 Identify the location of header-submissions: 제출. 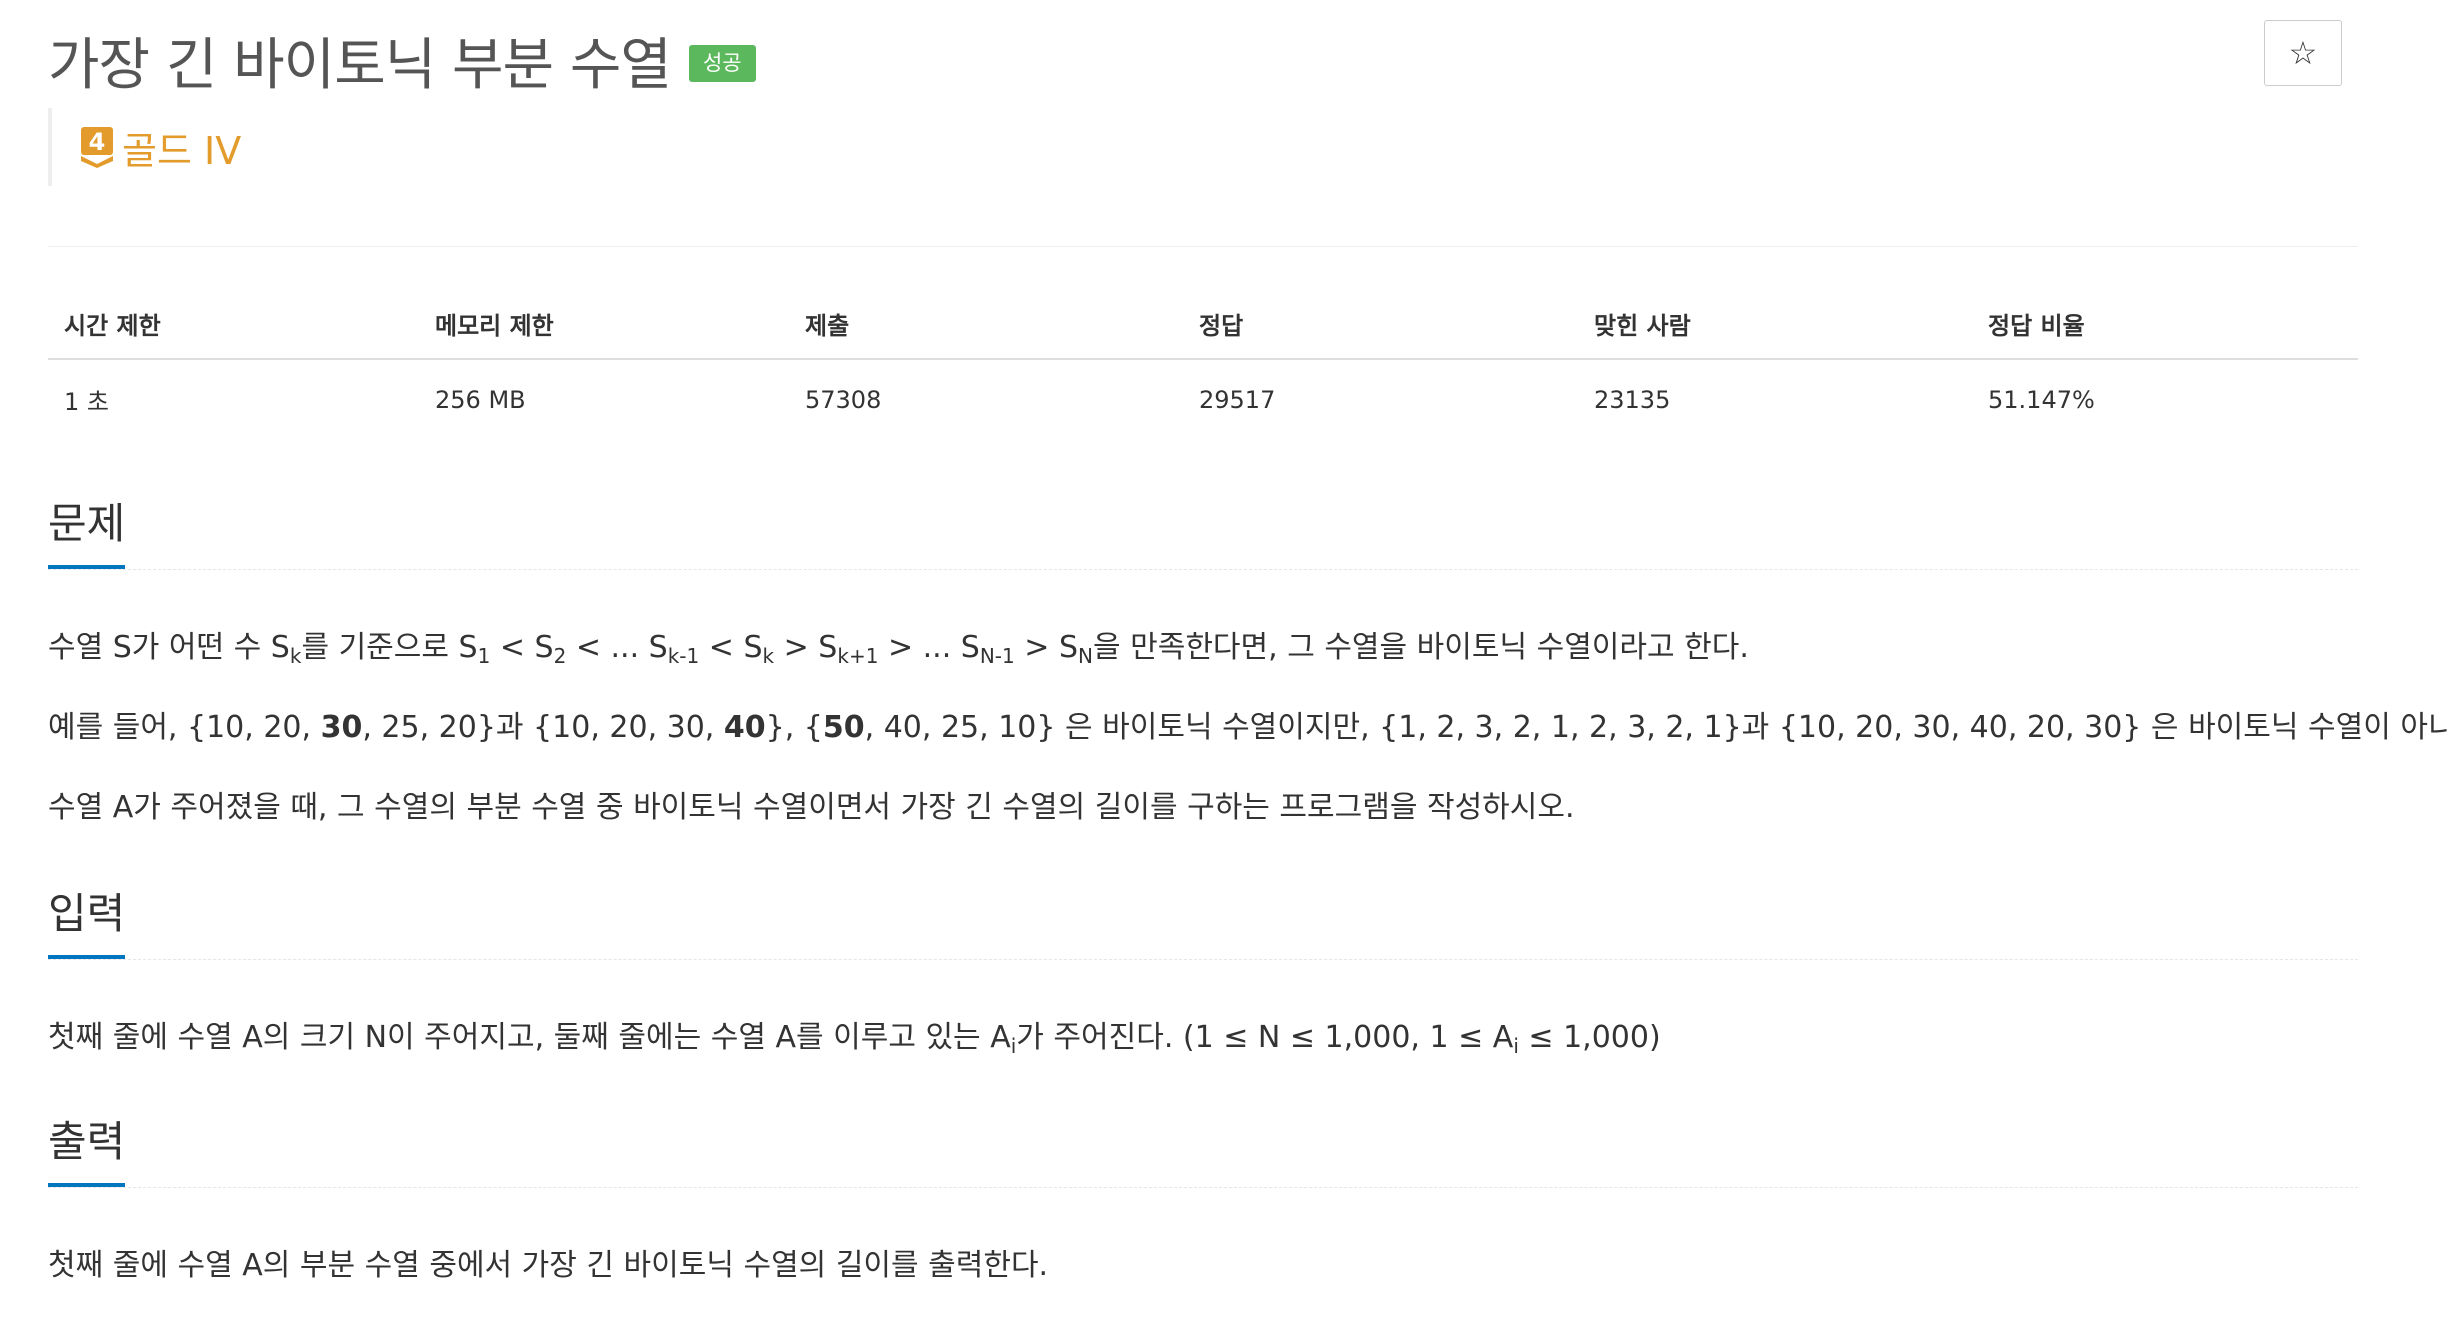
(986, 324).